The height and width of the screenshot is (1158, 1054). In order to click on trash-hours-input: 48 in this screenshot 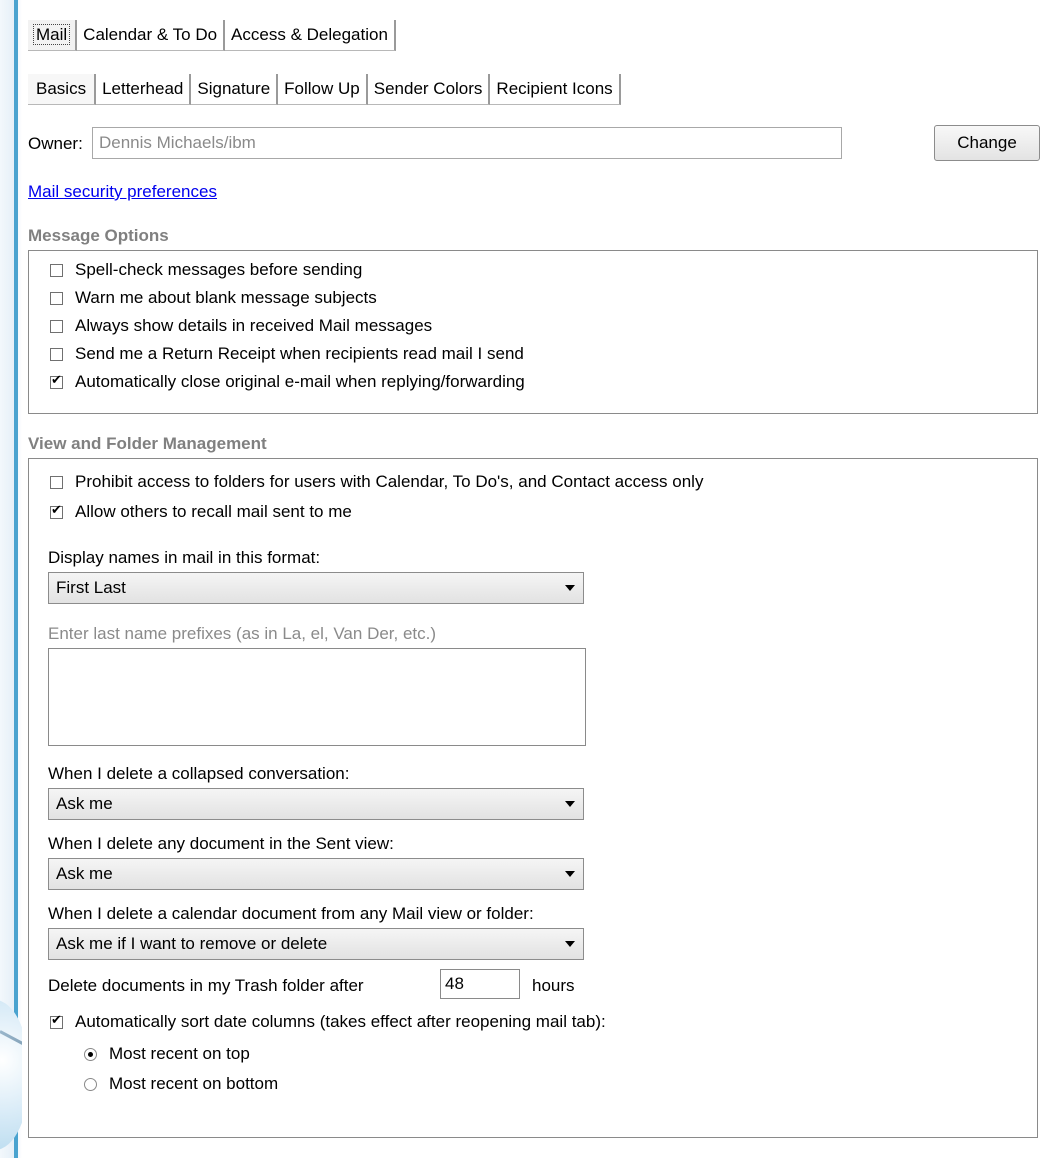, I will do `click(480, 984)`.